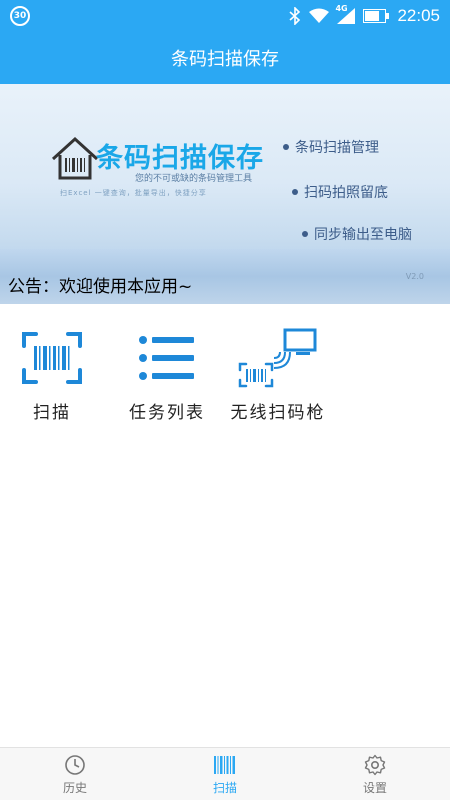 The image size is (450, 800). What do you see at coordinates (341, 8) in the screenshot?
I see `network-type: 4G` at bounding box center [341, 8].